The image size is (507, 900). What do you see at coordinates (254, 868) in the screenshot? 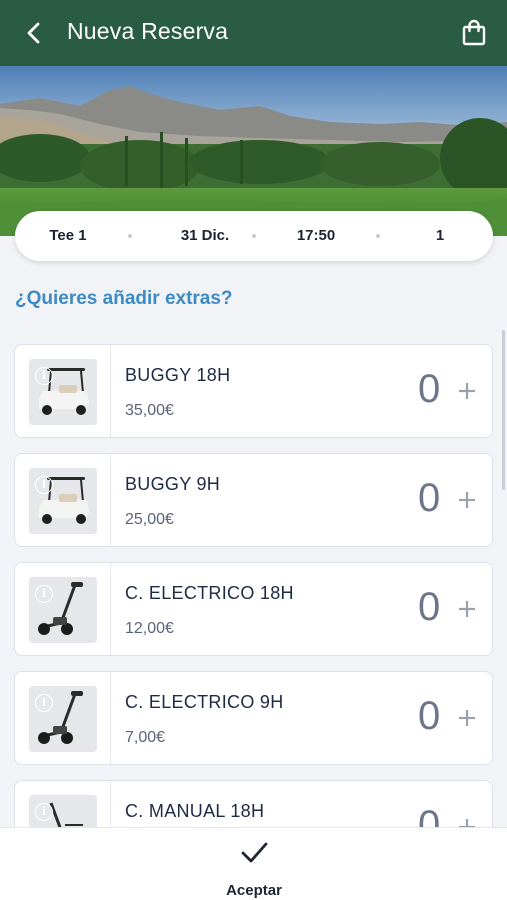
I see `accept-button: Aceptar` at bounding box center [254, 868].